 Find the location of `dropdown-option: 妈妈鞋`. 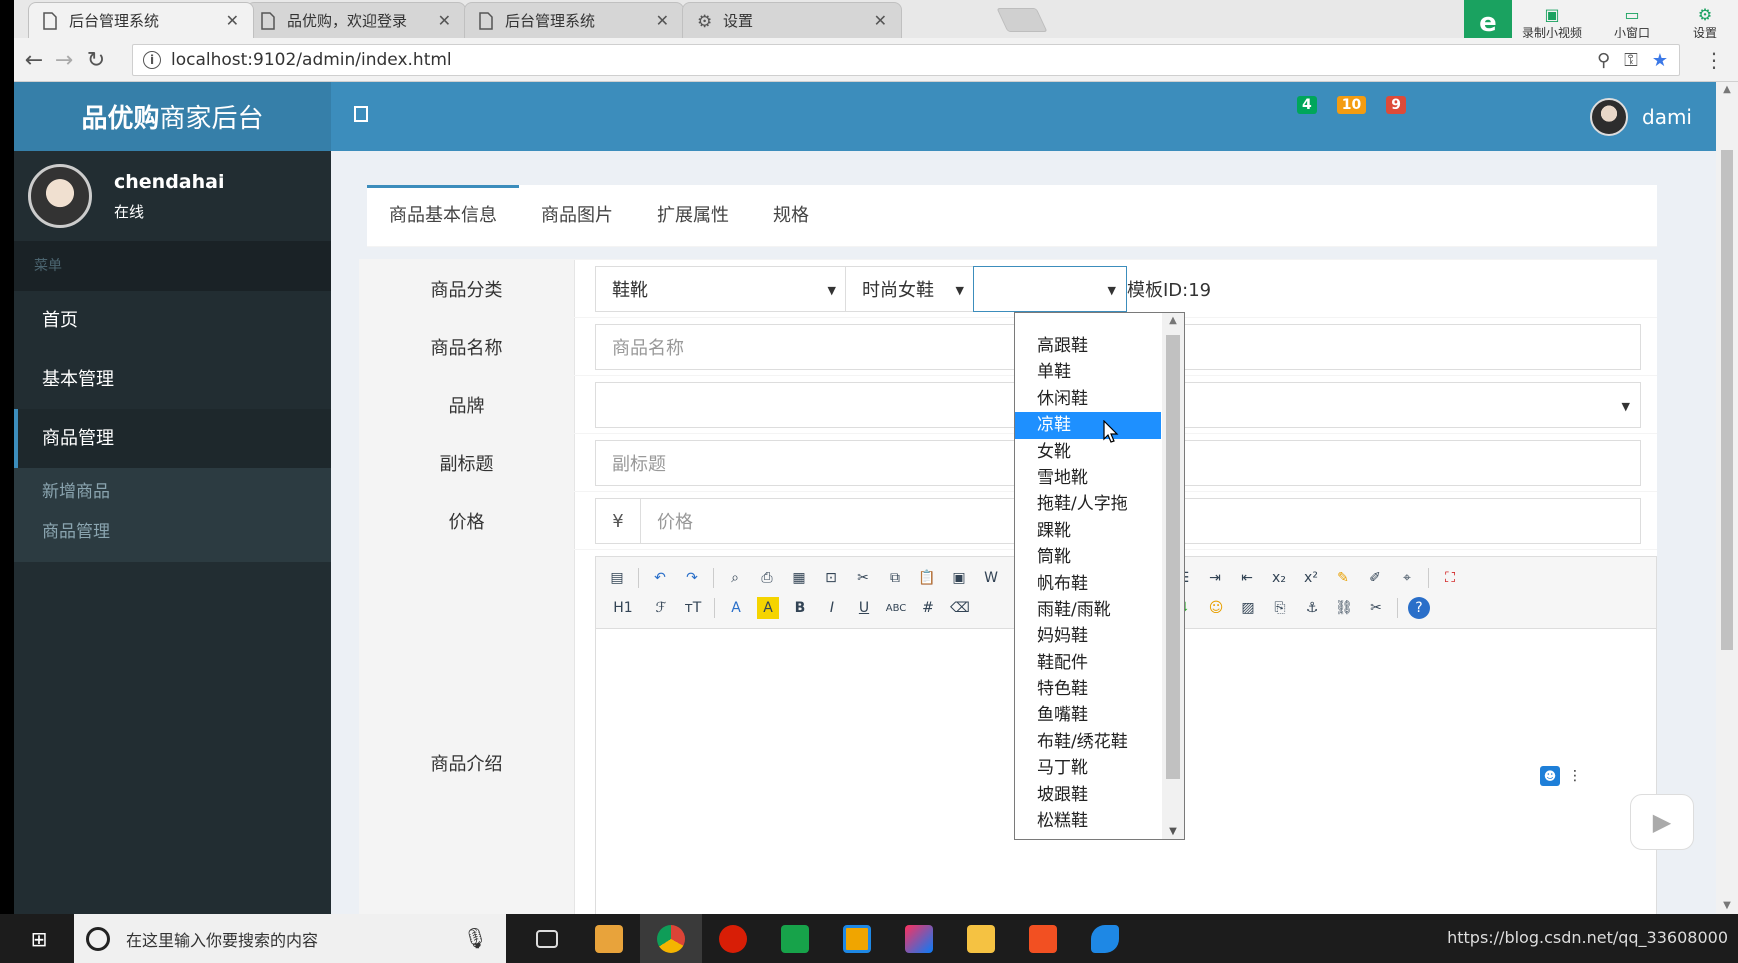

dropdown-option: 妈妈鞋 is located at coordinates (1088, 636).